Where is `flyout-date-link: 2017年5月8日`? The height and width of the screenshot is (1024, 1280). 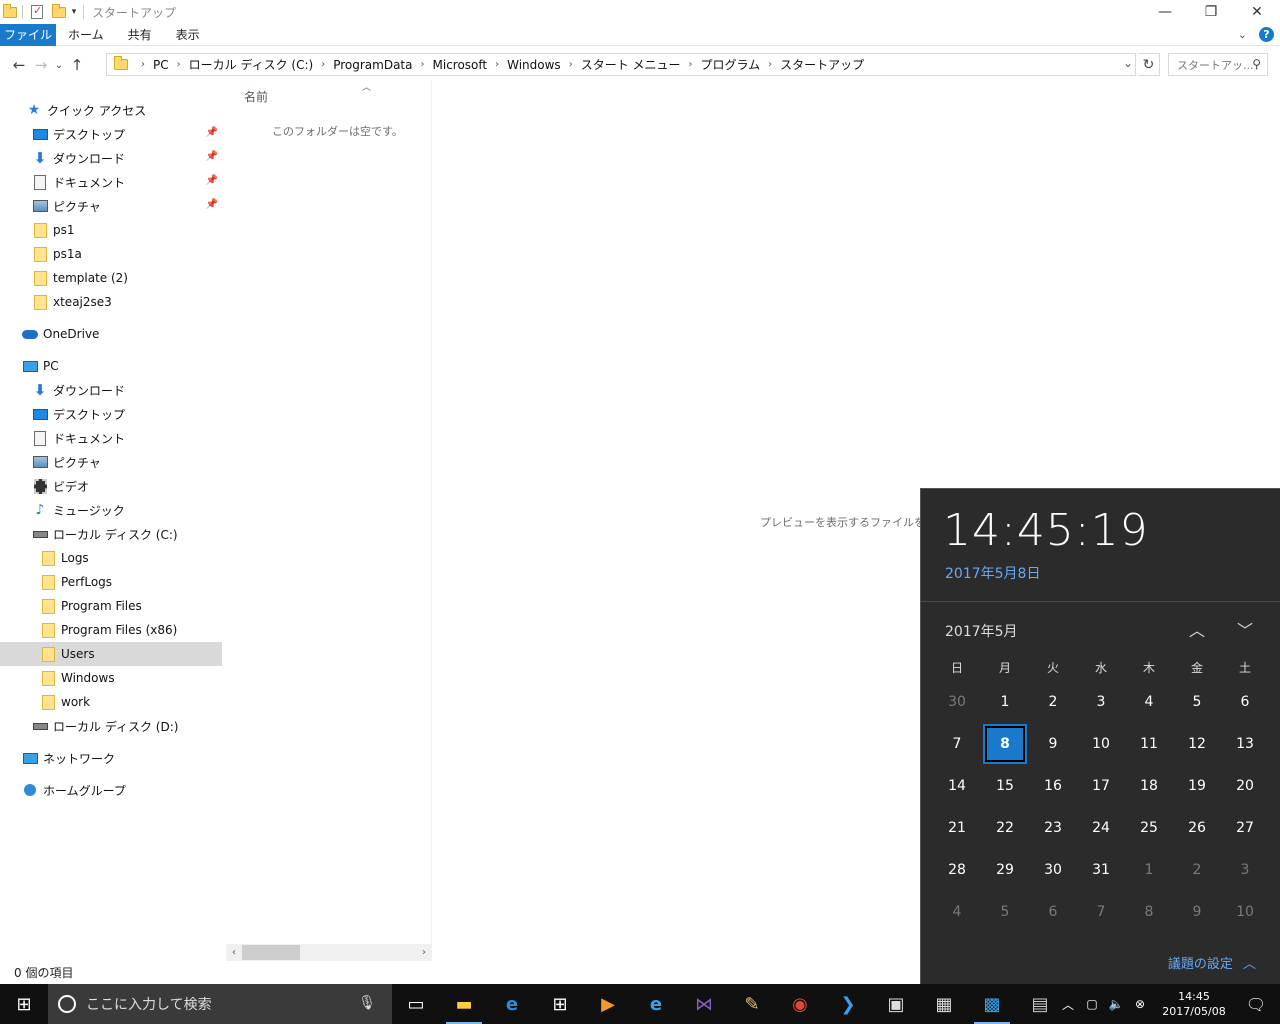 flyout-date-link: 2017年5月8日 is located at coordinates (992, 573).